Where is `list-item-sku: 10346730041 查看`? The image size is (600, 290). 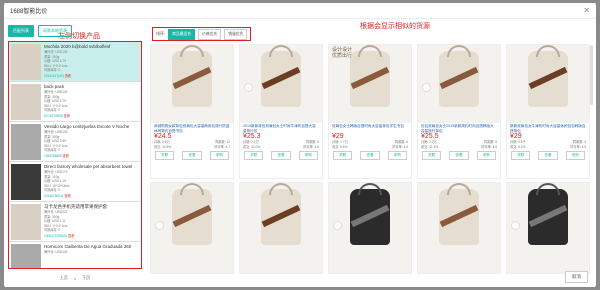
list-item-sku: 10346730041 查看 is located at coordinates (91, 195).